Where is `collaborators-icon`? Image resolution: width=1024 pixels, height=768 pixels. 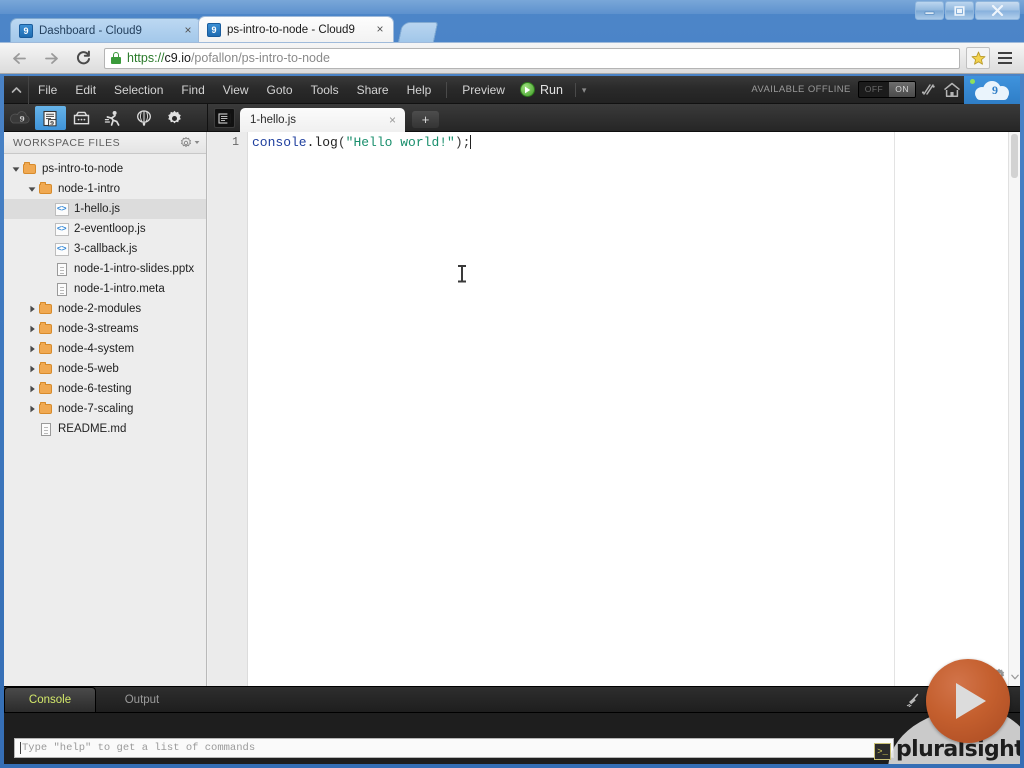
collaborators-icon is located at coordinates (928, 90).